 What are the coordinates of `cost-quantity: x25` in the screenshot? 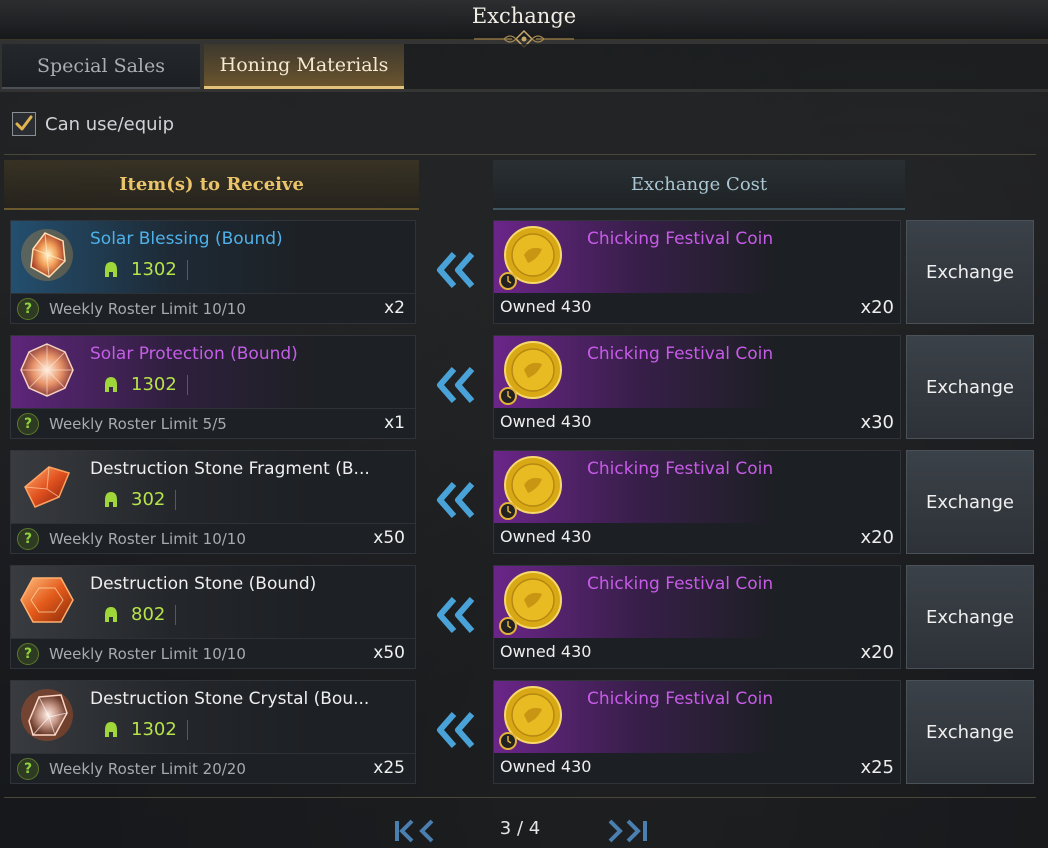 It's located at (877, 767).